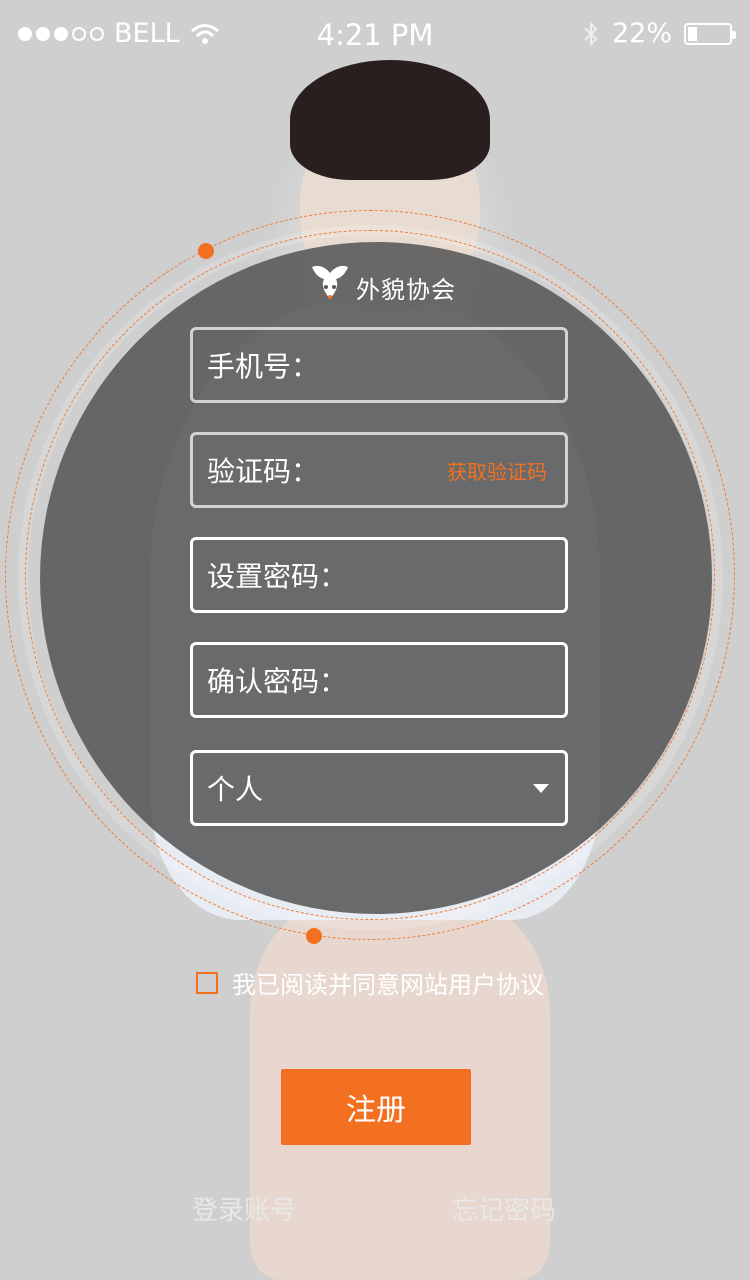  I want to click on confirm-password-field: 确认密码：, so click(379, 680).